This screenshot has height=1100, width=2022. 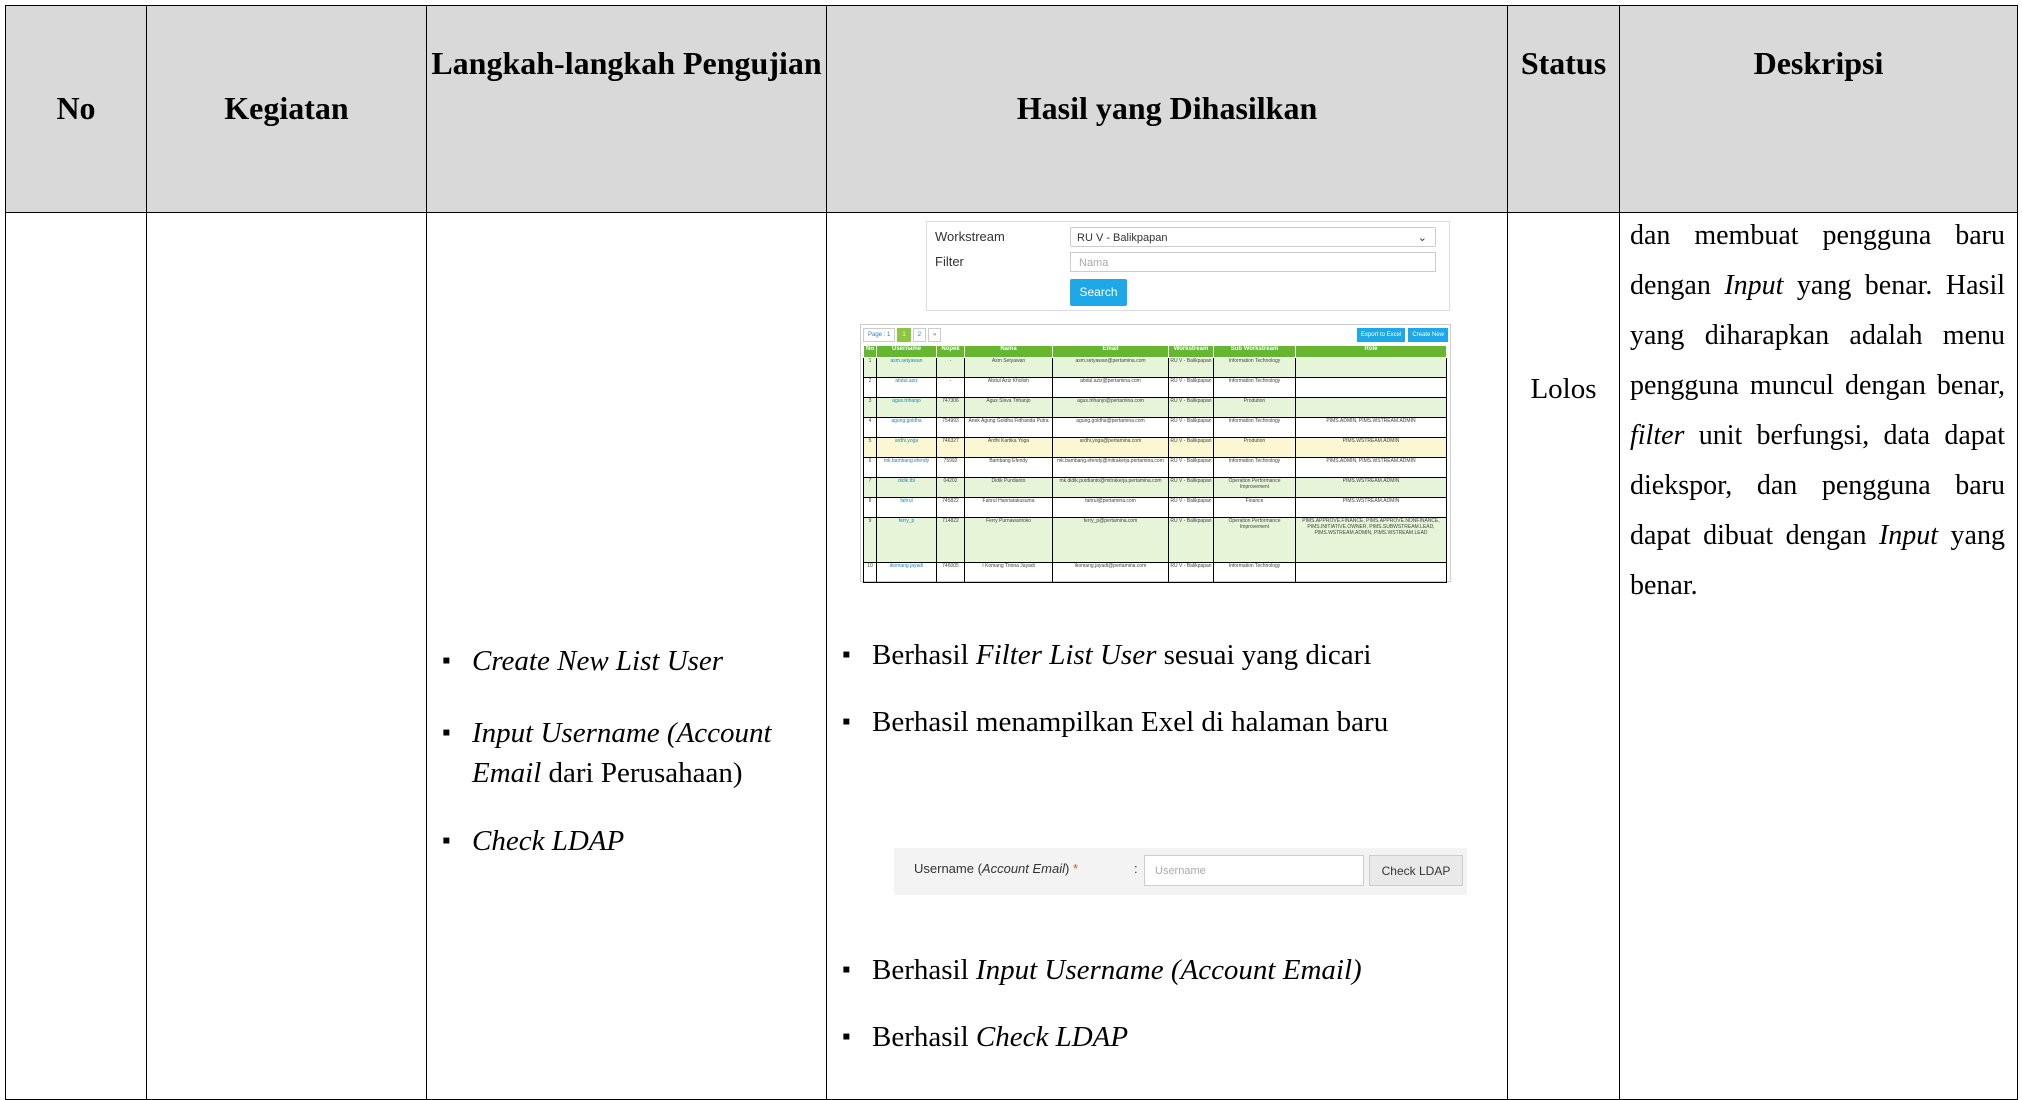 I want to click on header-status: Status, so click(x=1563, y=109).